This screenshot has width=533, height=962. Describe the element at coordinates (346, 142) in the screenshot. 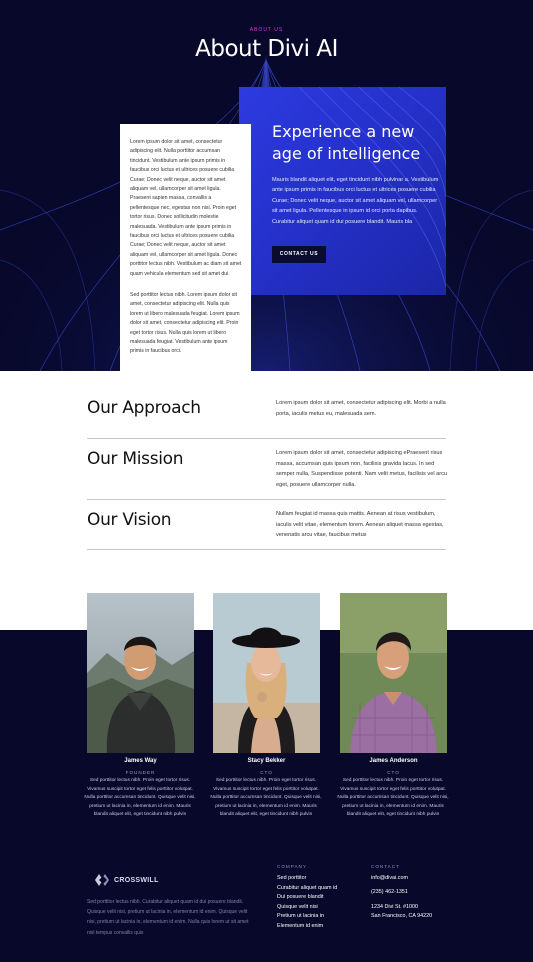

I see `feature-card-heading: Experience a new age of intelligence` at that location.